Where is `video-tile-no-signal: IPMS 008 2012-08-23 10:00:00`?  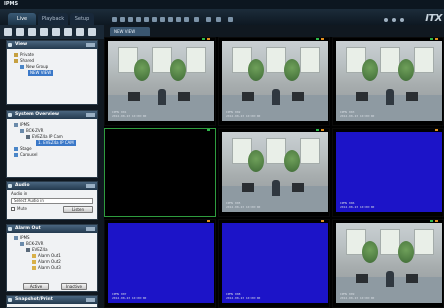
video-tile-no-signal: IPMS 008 2012-08-23 10:00:00 is located at coordinates (274, 263).